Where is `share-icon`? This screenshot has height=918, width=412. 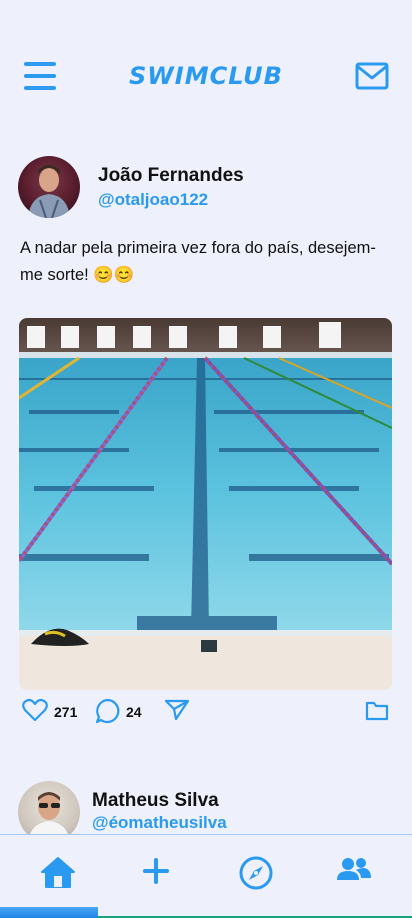 share-icon is located at coordinates (177, 712).